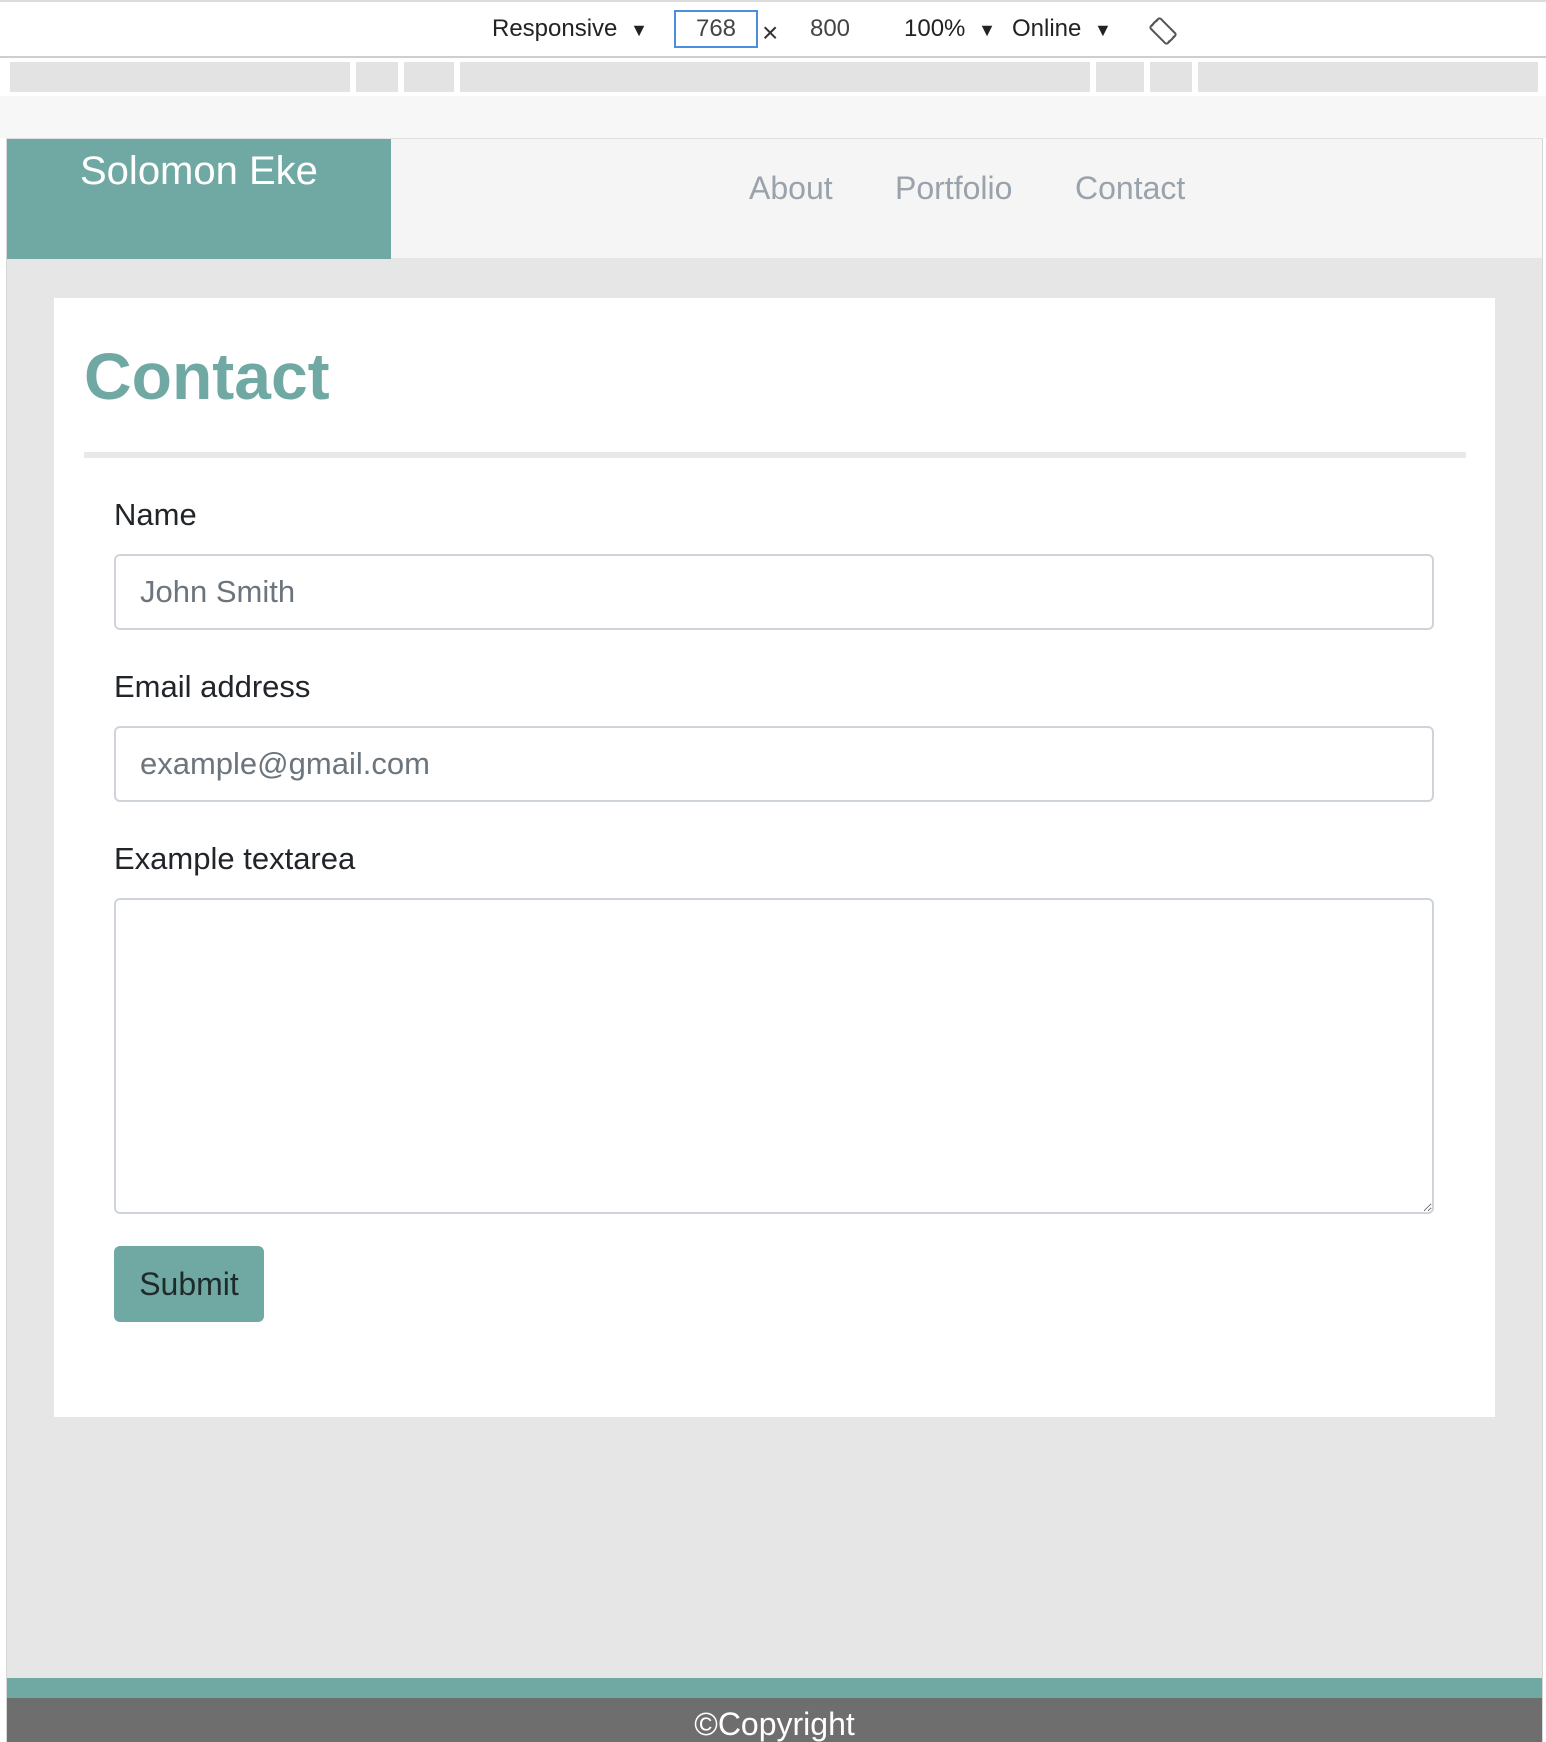  Describe the element at coordinates (791, 188) in the screenshot. I see `nav-link-about: About` at that location.